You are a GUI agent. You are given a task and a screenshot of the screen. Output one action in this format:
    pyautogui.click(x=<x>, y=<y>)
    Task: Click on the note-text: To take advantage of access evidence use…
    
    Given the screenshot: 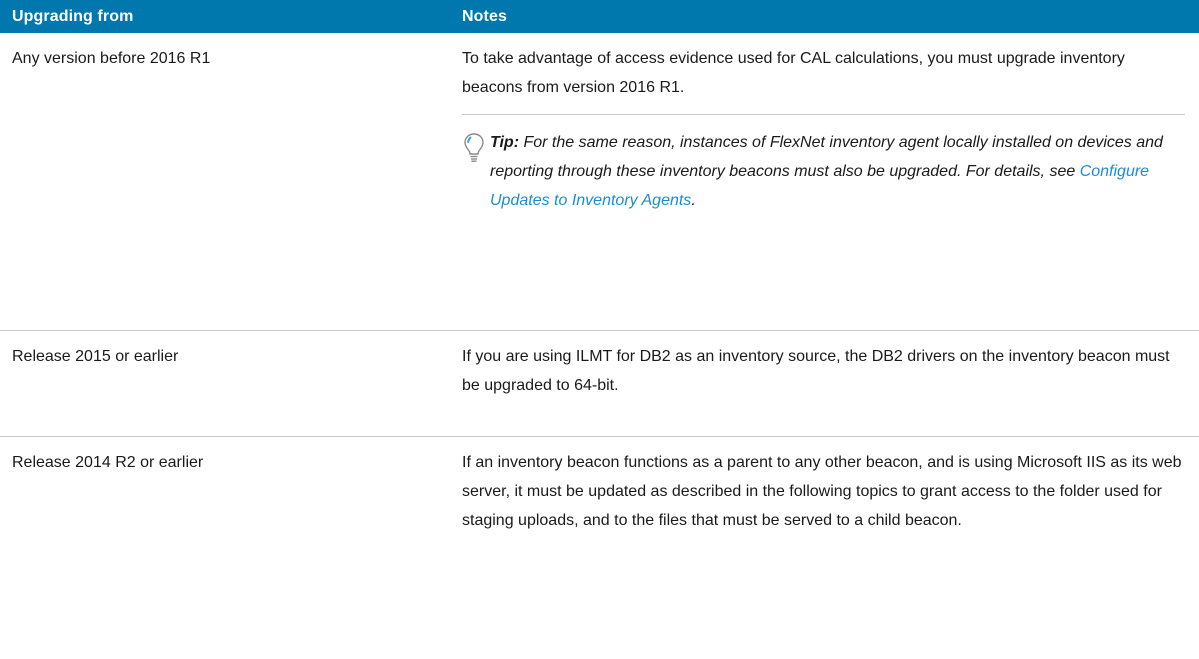 What is the action you would take?
    pyautogui.click(x=793, y=73)
    